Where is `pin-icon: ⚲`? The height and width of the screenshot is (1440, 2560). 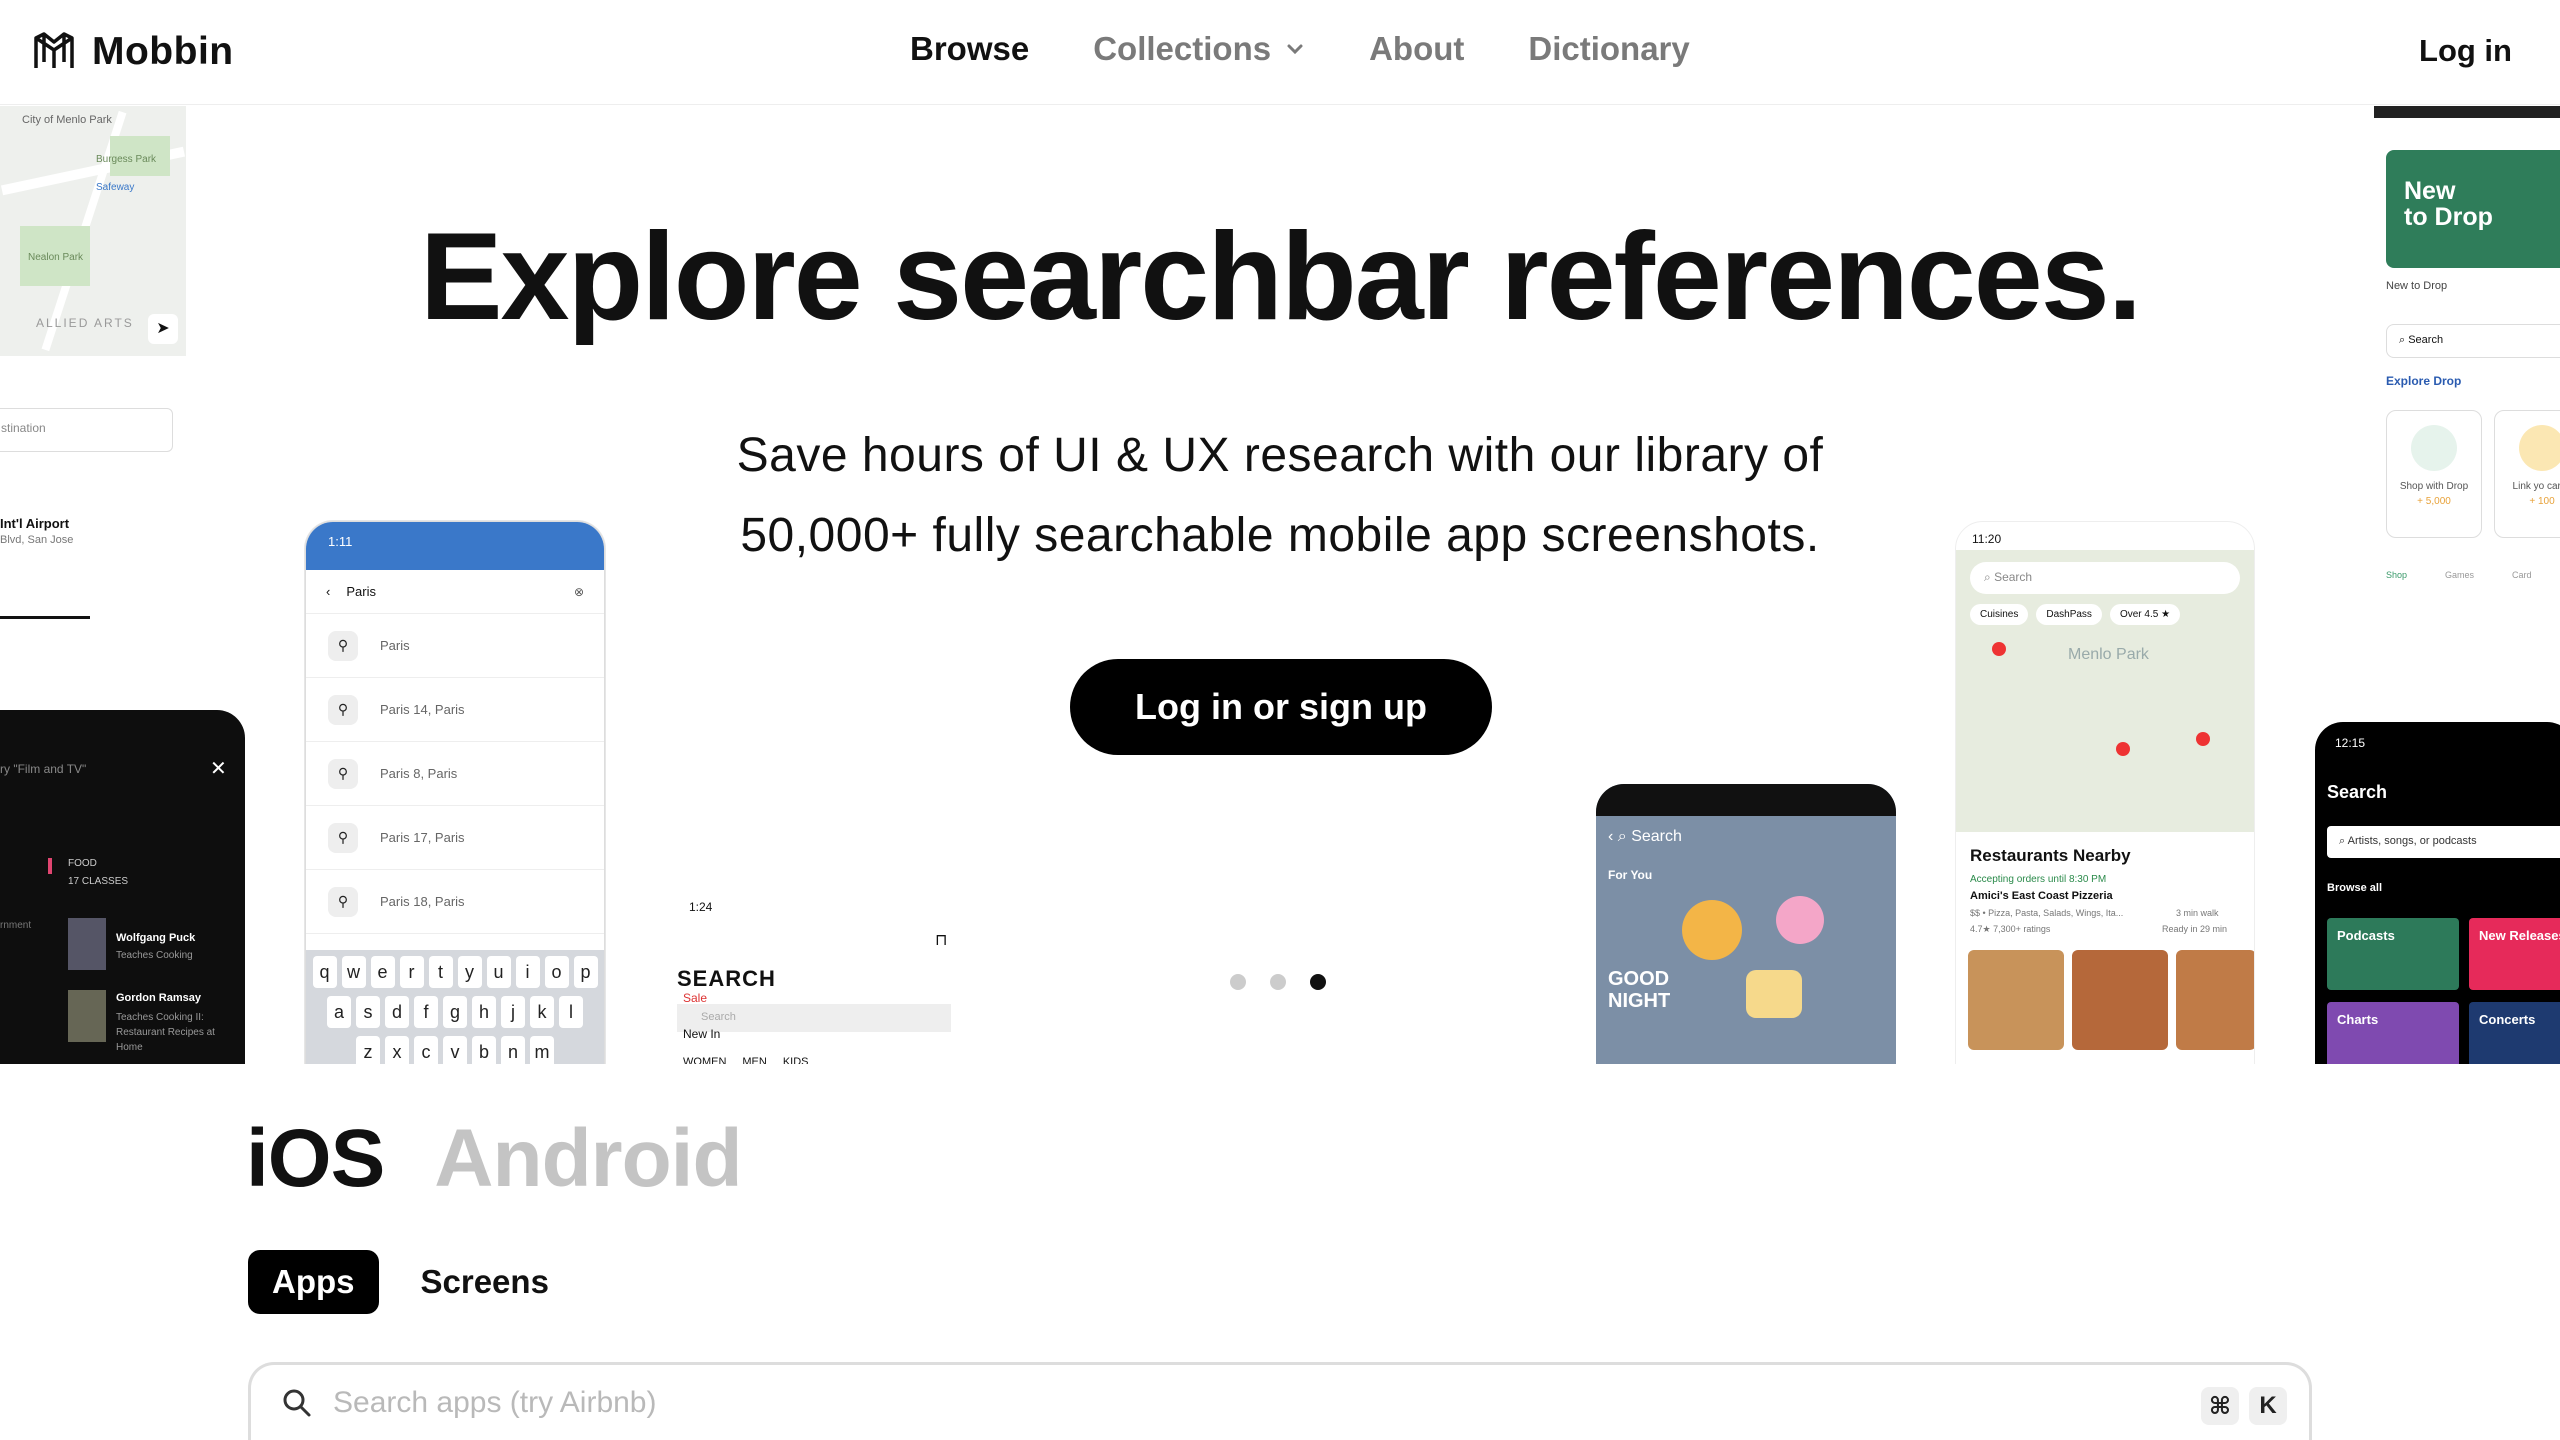
pin-icon: ⚲ is located at coordinates (343, 837).